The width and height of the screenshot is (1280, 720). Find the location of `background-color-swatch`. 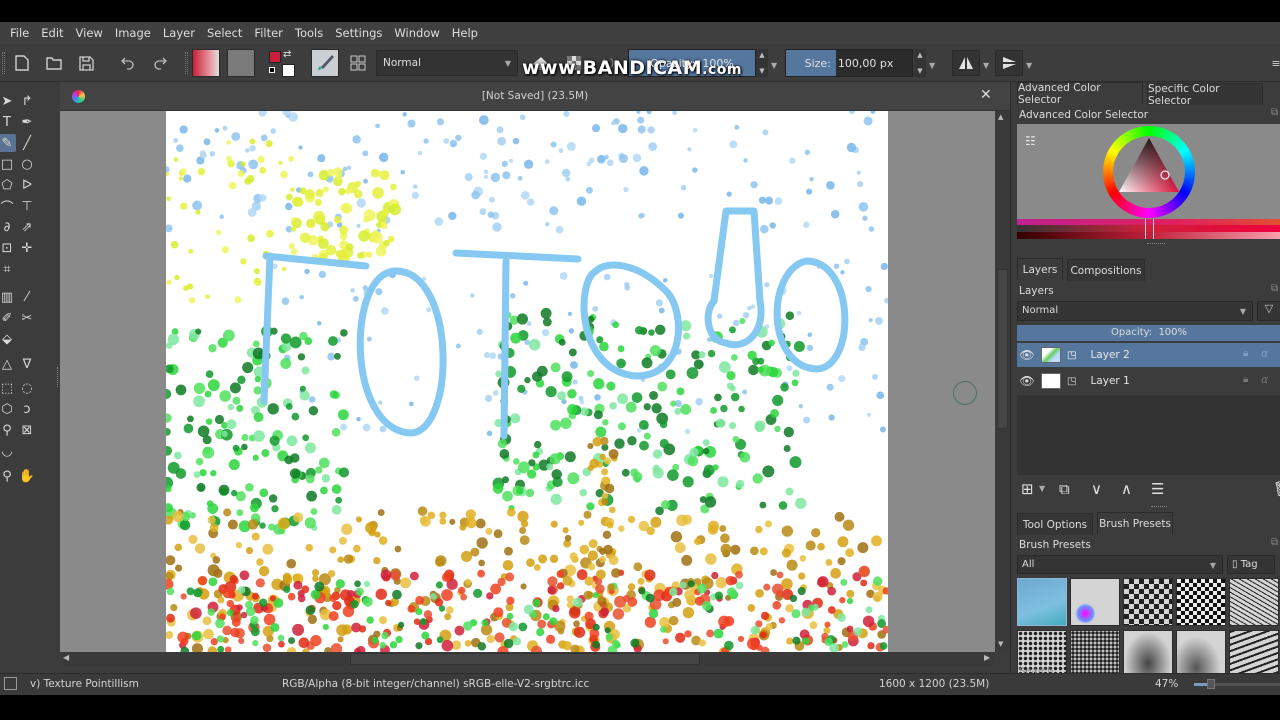

background-color-swatch is located at coordinates (288, 70).